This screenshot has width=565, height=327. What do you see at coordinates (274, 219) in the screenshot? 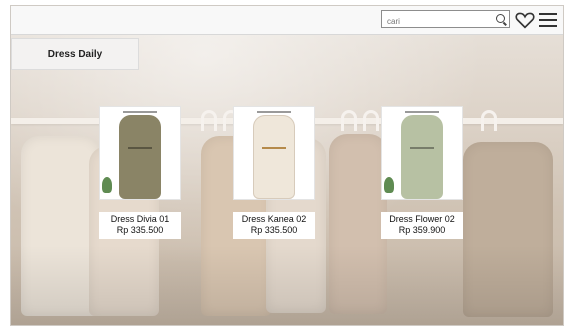
I see `product-name: Dress Kanea 02` at bounding box center [274, 219].